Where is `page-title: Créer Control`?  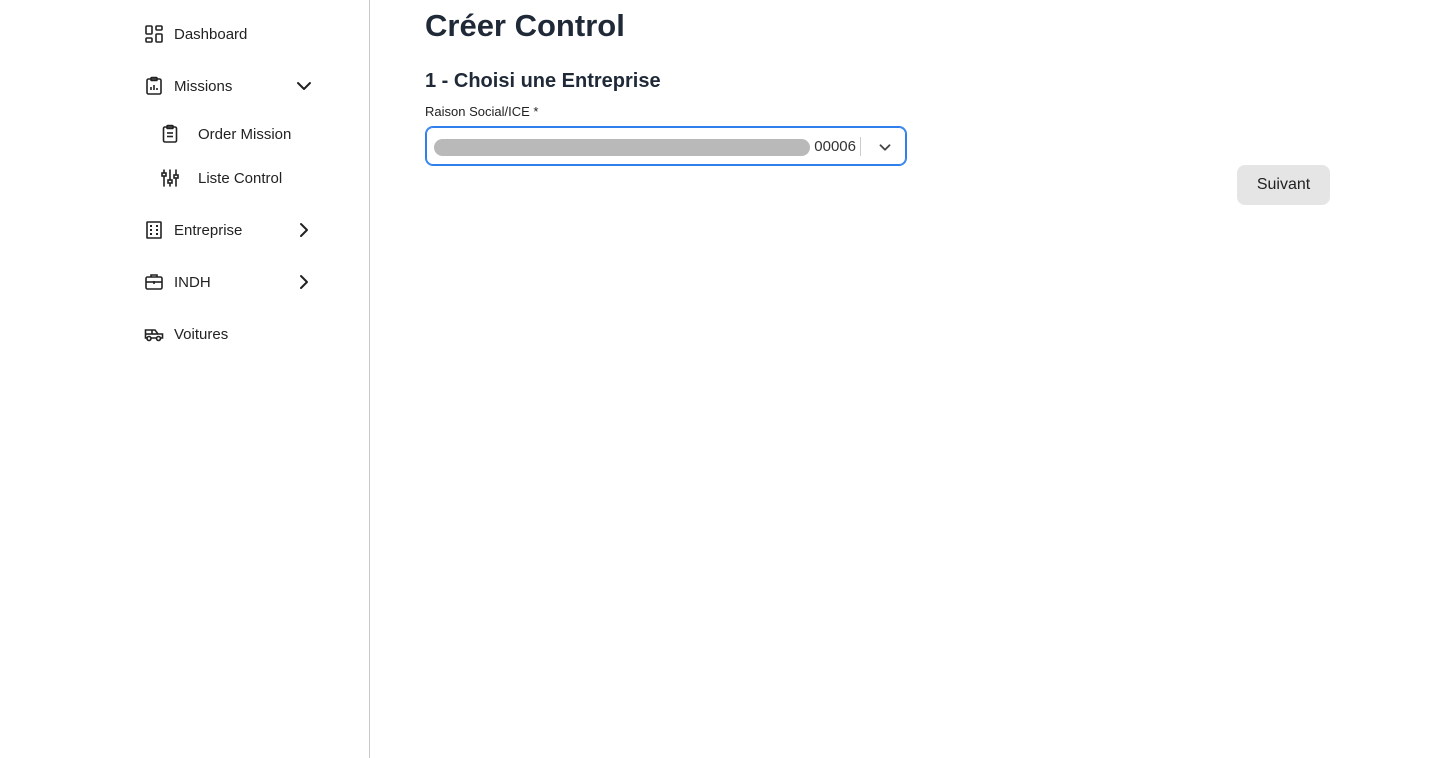 page-title: Créer Control is located at coordinates (525, 25).